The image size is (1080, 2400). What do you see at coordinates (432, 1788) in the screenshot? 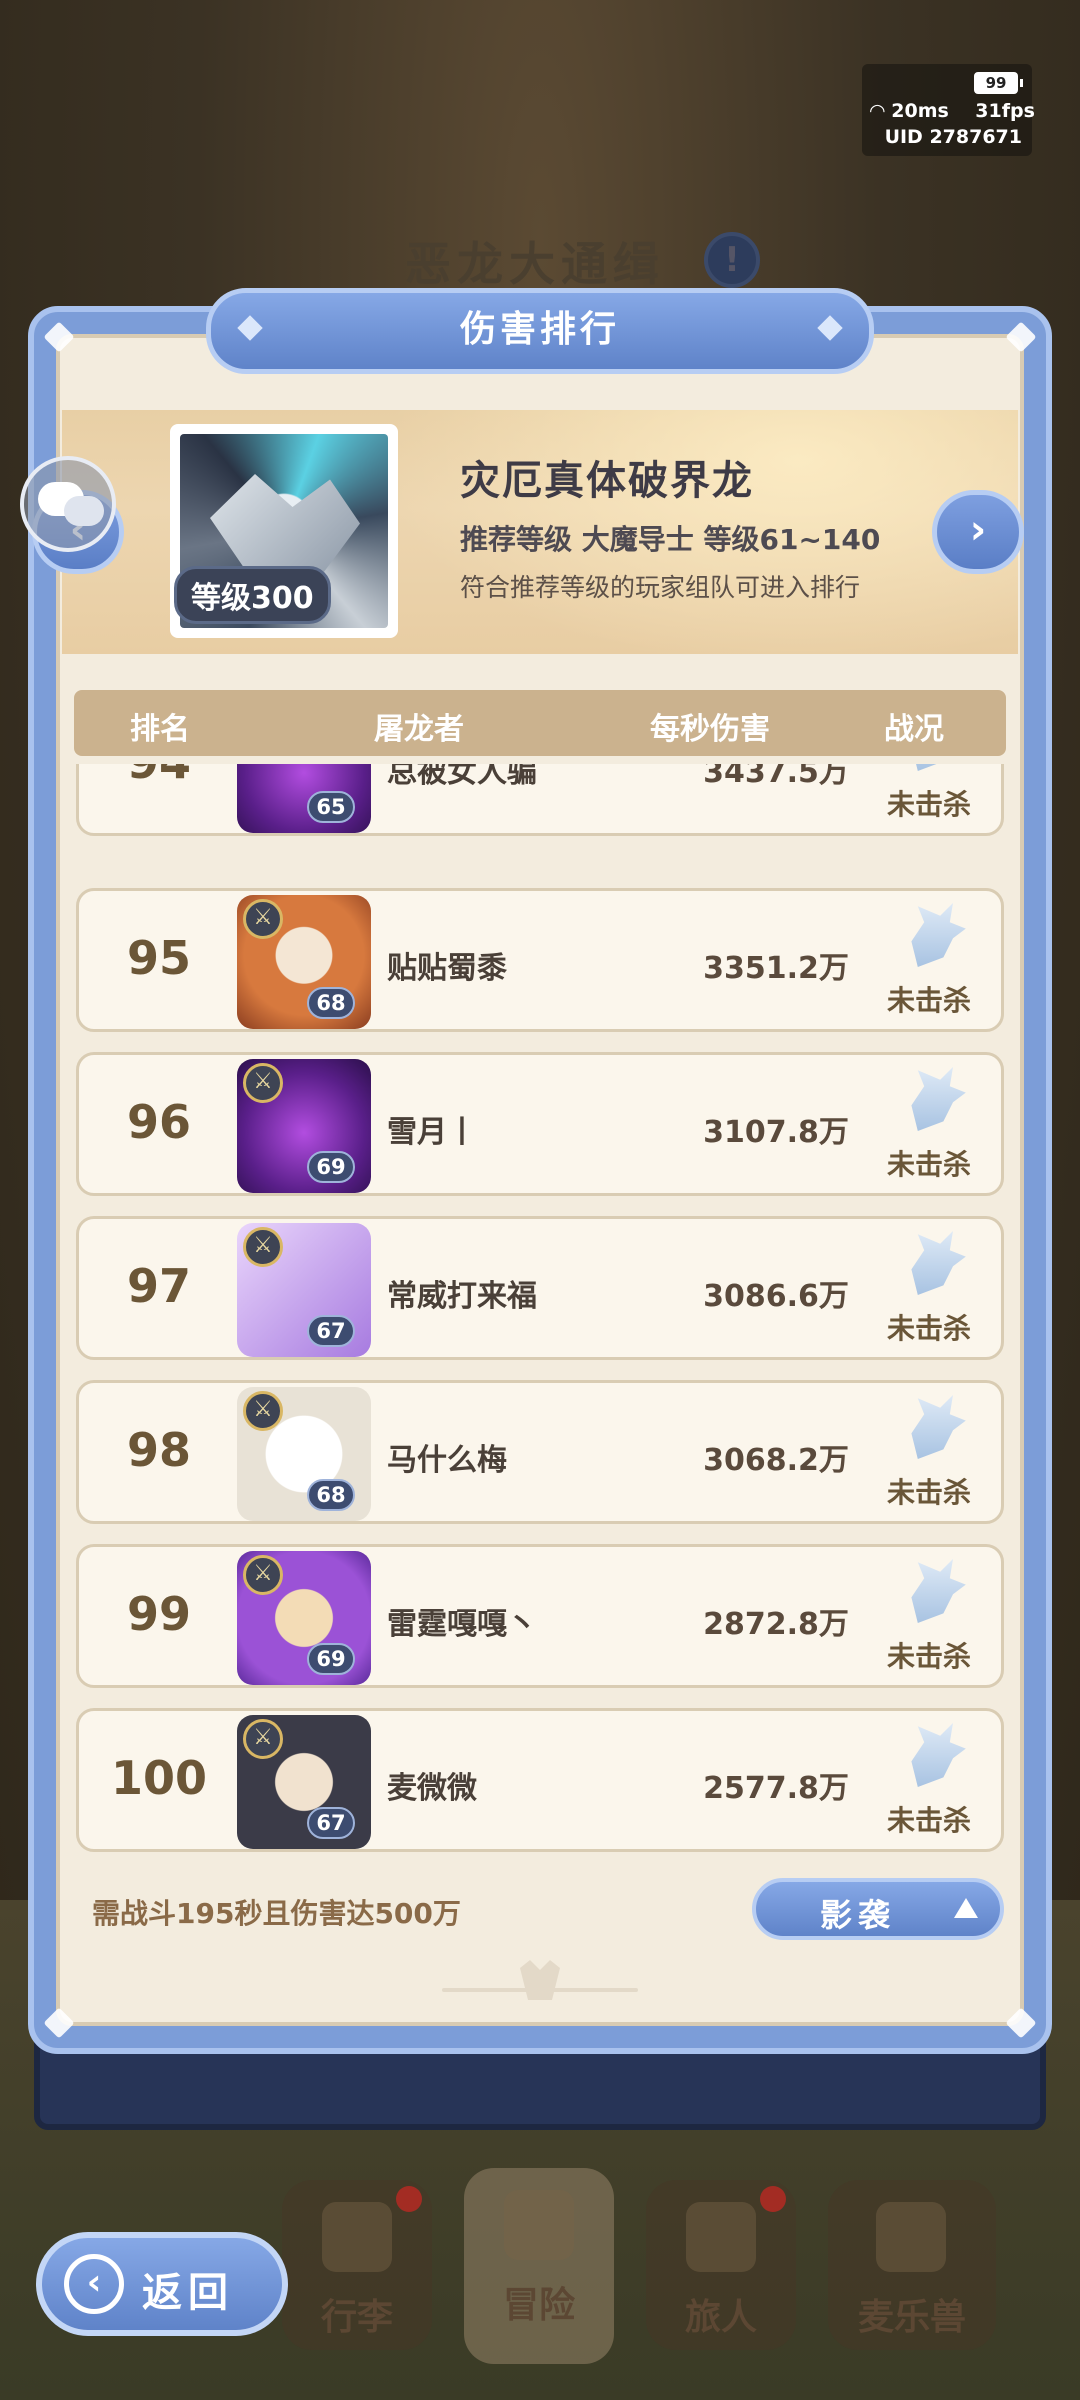
I see `player-name: 麦微微` at bounding box center [432, 1788].